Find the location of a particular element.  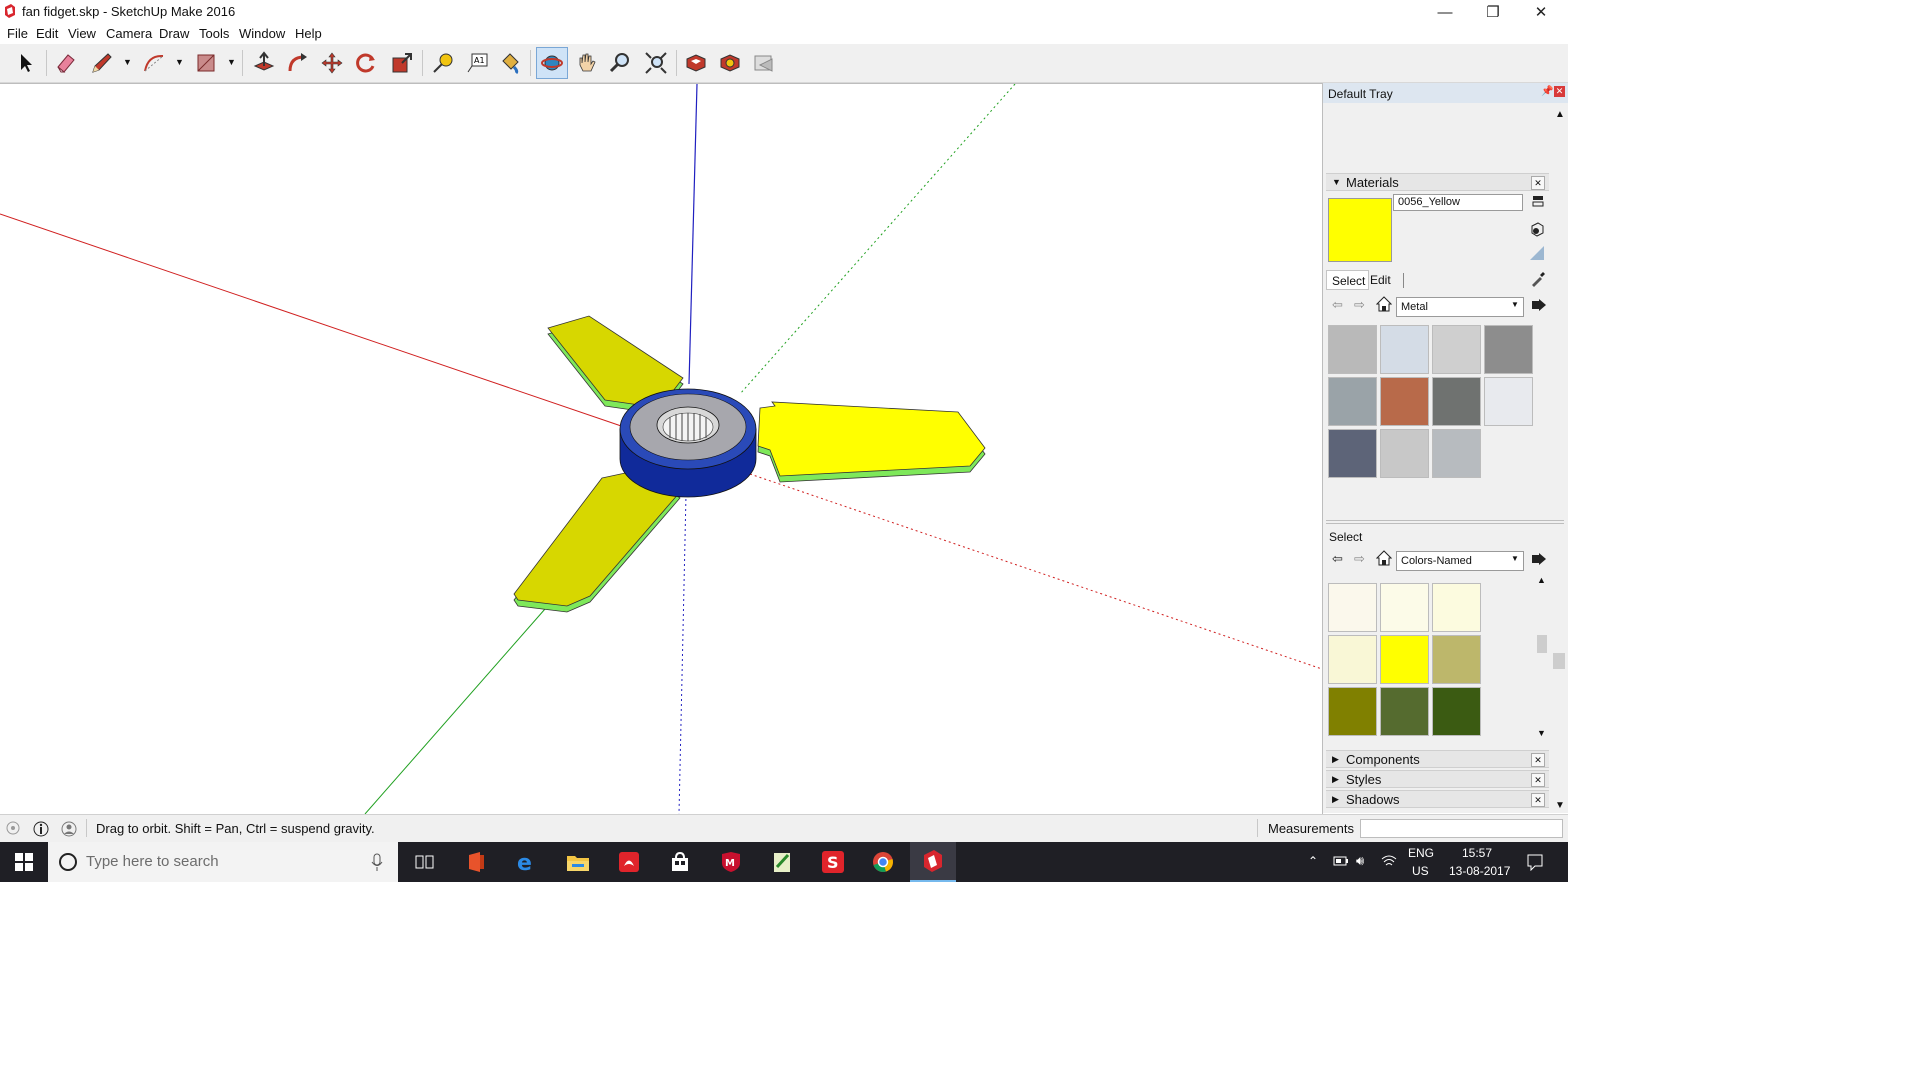

pan-hand-icon is located at coordinates (586, 63).